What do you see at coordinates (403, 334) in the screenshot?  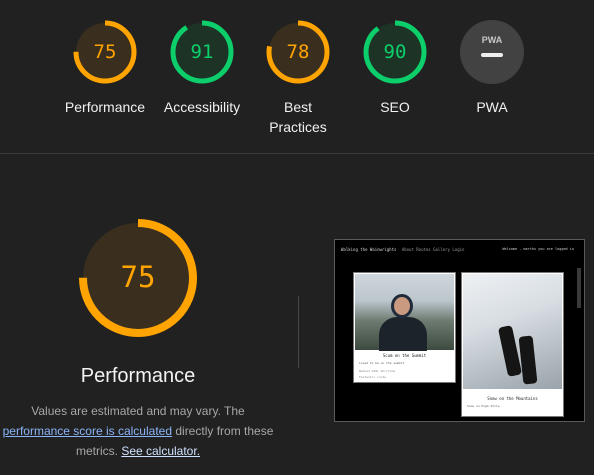 I see `person-body-shape` at bounding box center [403, 334].